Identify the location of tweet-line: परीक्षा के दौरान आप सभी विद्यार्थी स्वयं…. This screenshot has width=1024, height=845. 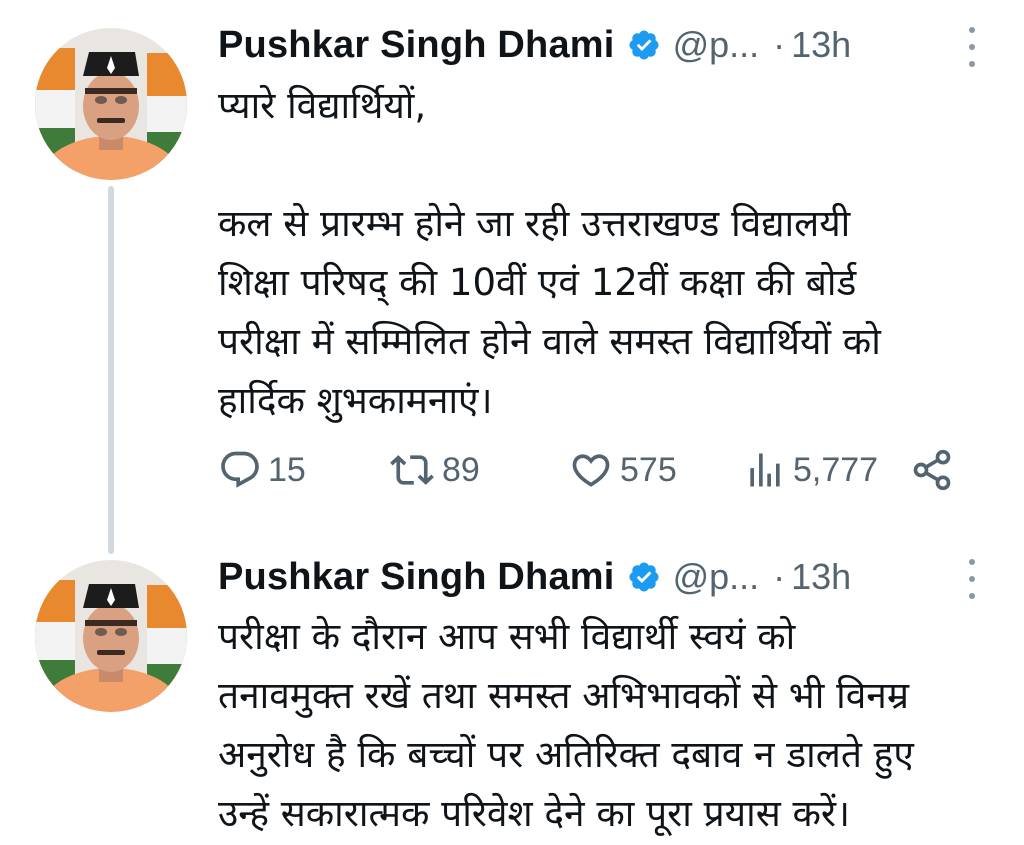
(507, 636).